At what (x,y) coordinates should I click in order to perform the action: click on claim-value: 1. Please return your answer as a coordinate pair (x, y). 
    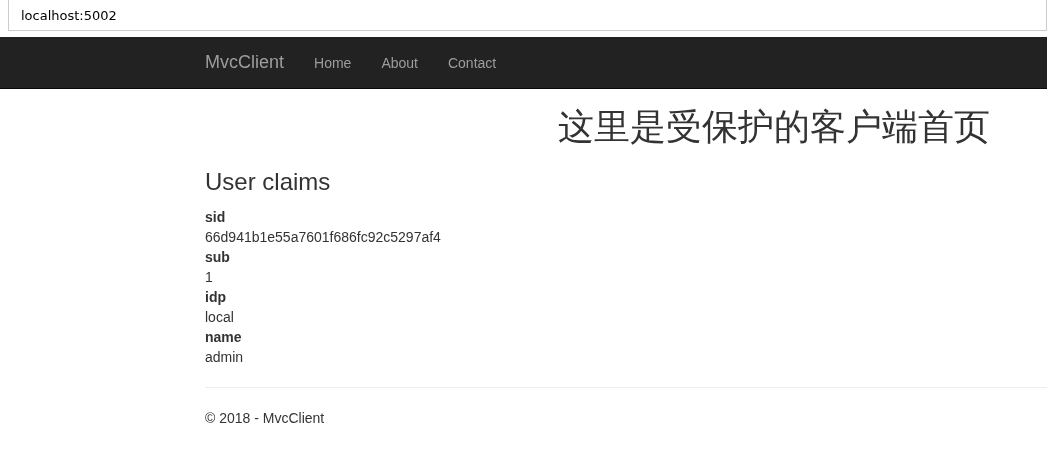
    Looking at the image, I should click on (209, 277).